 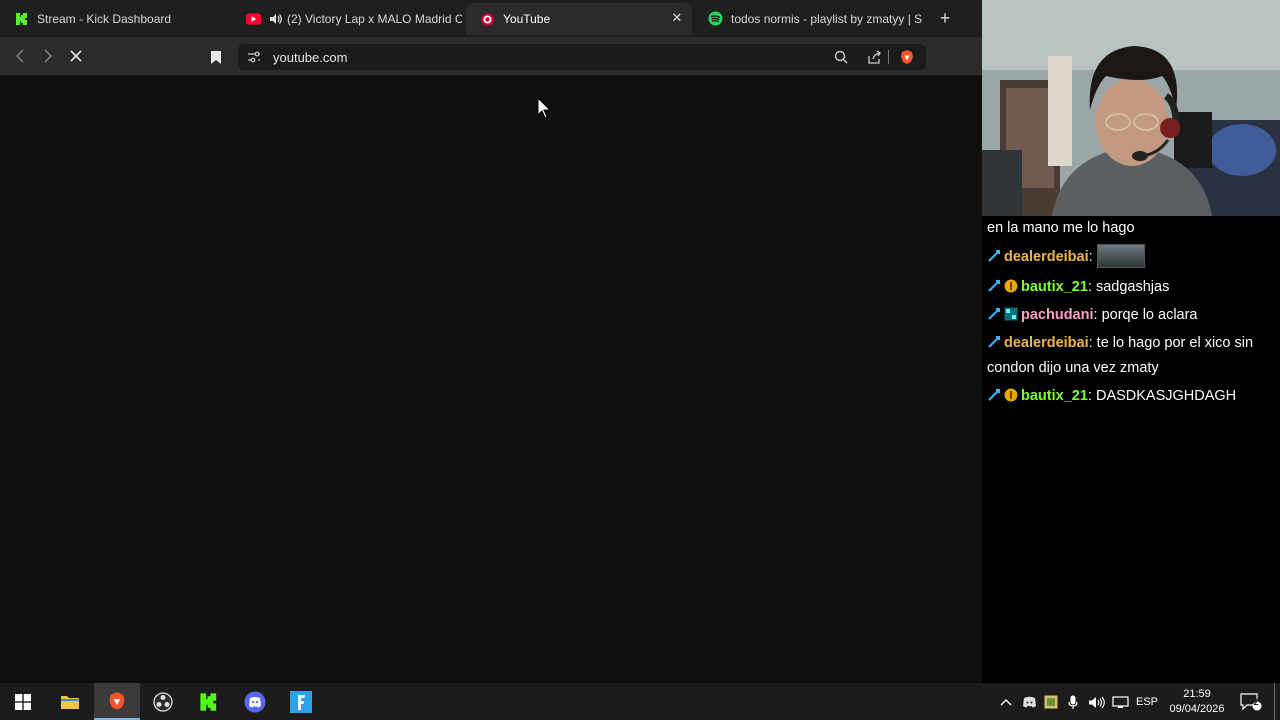 I want to click on tab-title: YouTube, so click(x=527, y=19).